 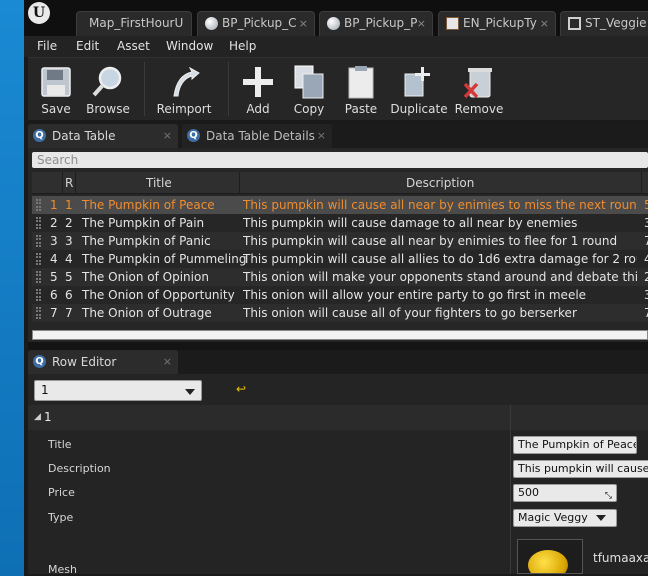 What do you see at coordinates (260, 136) in the screenshot?
I see `tab-label: Data Table Details` at bounding box center [260, 136].